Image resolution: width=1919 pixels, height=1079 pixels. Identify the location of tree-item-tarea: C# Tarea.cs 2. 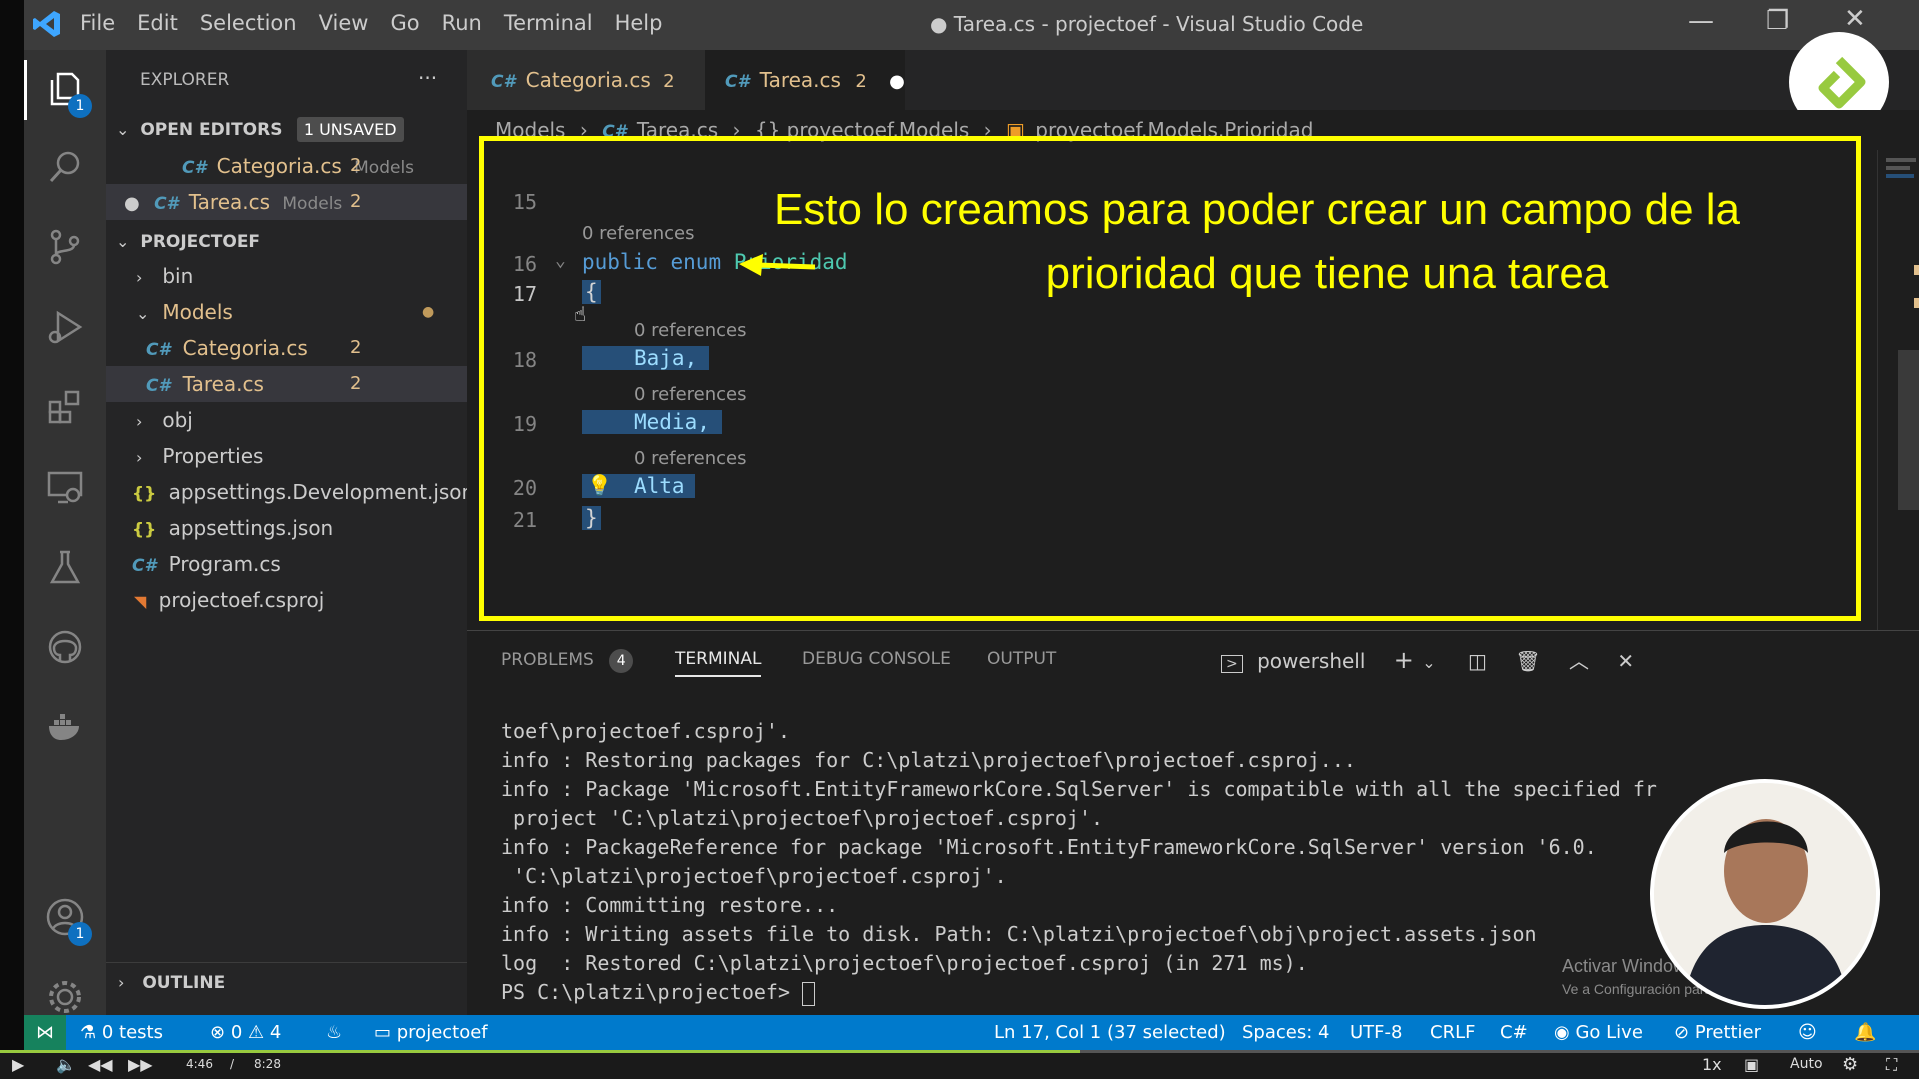
(286, 384).